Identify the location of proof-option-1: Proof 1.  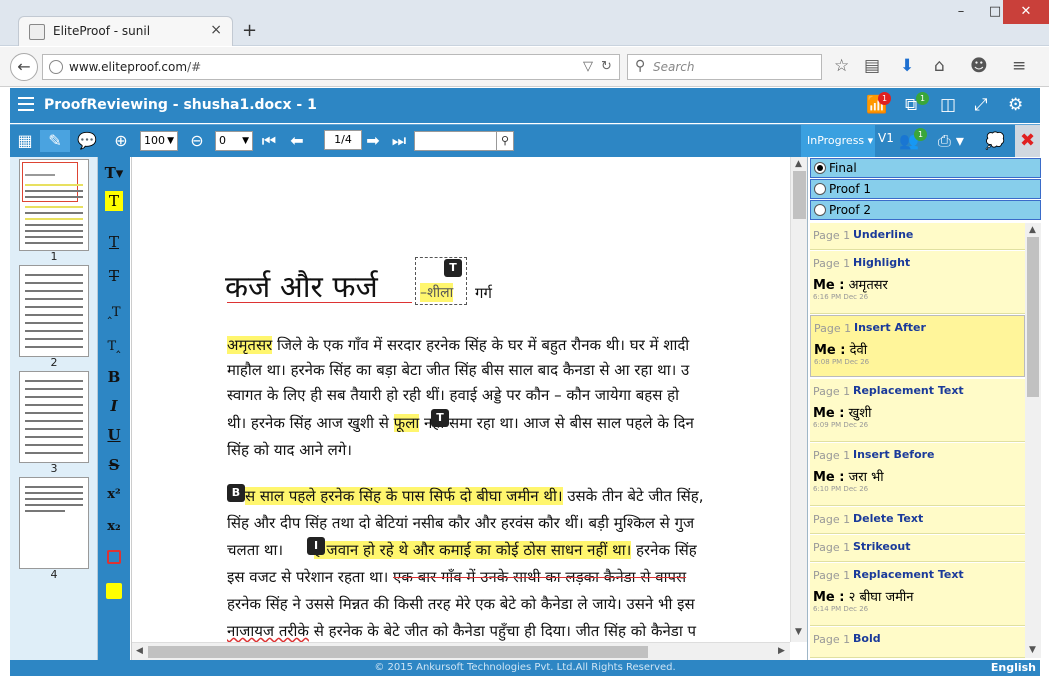
(925, 189).